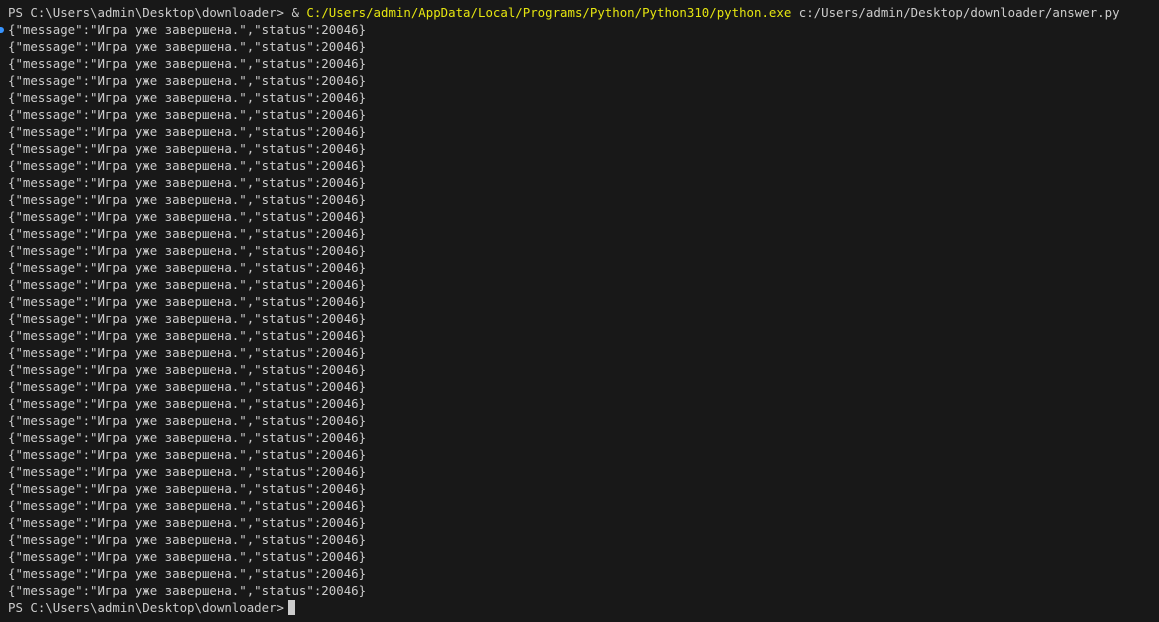 This screenshot has width=1159, height=622. What do you see at coordinates (146, 607) in the screenshot?
I see `final-prompt: PS C:\Users\admin\Desktop\downloader>` at bounding box center [146, 607].